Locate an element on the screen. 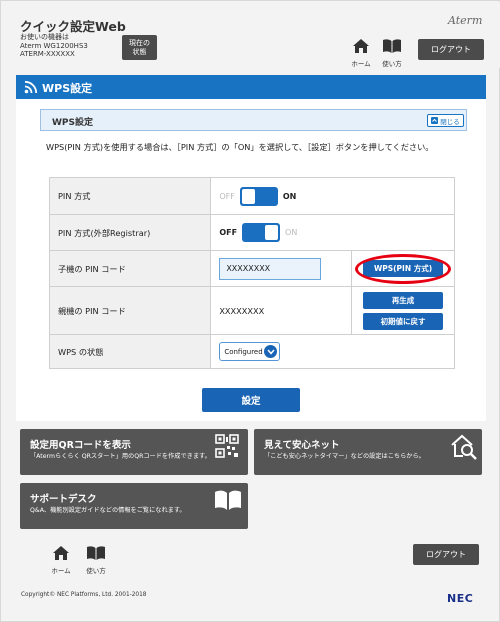 The height and width of the screenshot is (622, 500). table-row: 親機の PIN コード XXXXXXXX 再生成 初期値に戻す is located at coordinates (251, 310).